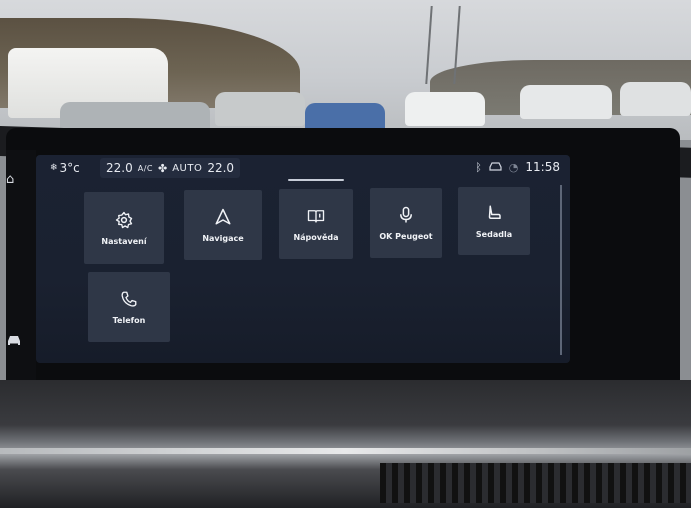 Image resolution: width=691 pixels, height=508 pixels. Describe the element at coordinates (54, 168) in the screenshot. I see `snowflake-icon: ❄` at that location.